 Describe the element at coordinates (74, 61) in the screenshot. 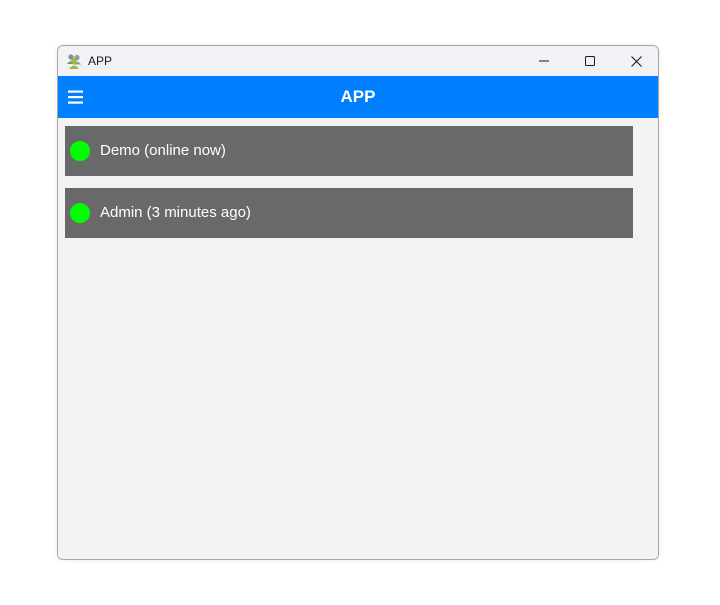

I see `users-icon` at that location.